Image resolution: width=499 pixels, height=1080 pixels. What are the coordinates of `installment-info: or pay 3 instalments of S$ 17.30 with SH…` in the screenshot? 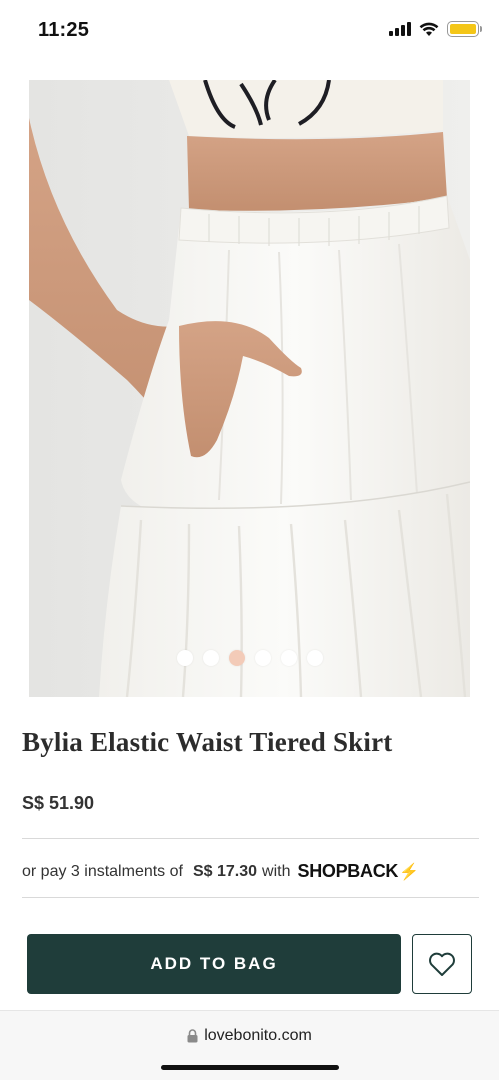 It's located at (220, 871).